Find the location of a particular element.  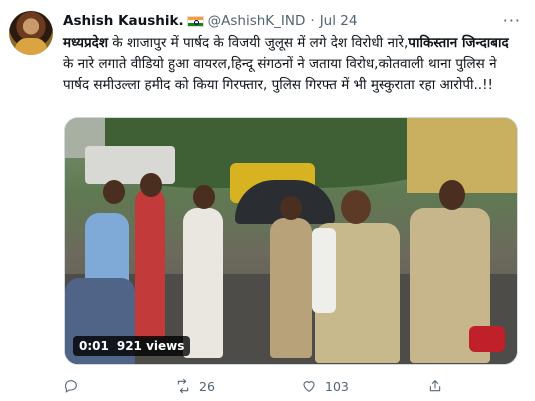

share-button is located at coordinates (439, 386).